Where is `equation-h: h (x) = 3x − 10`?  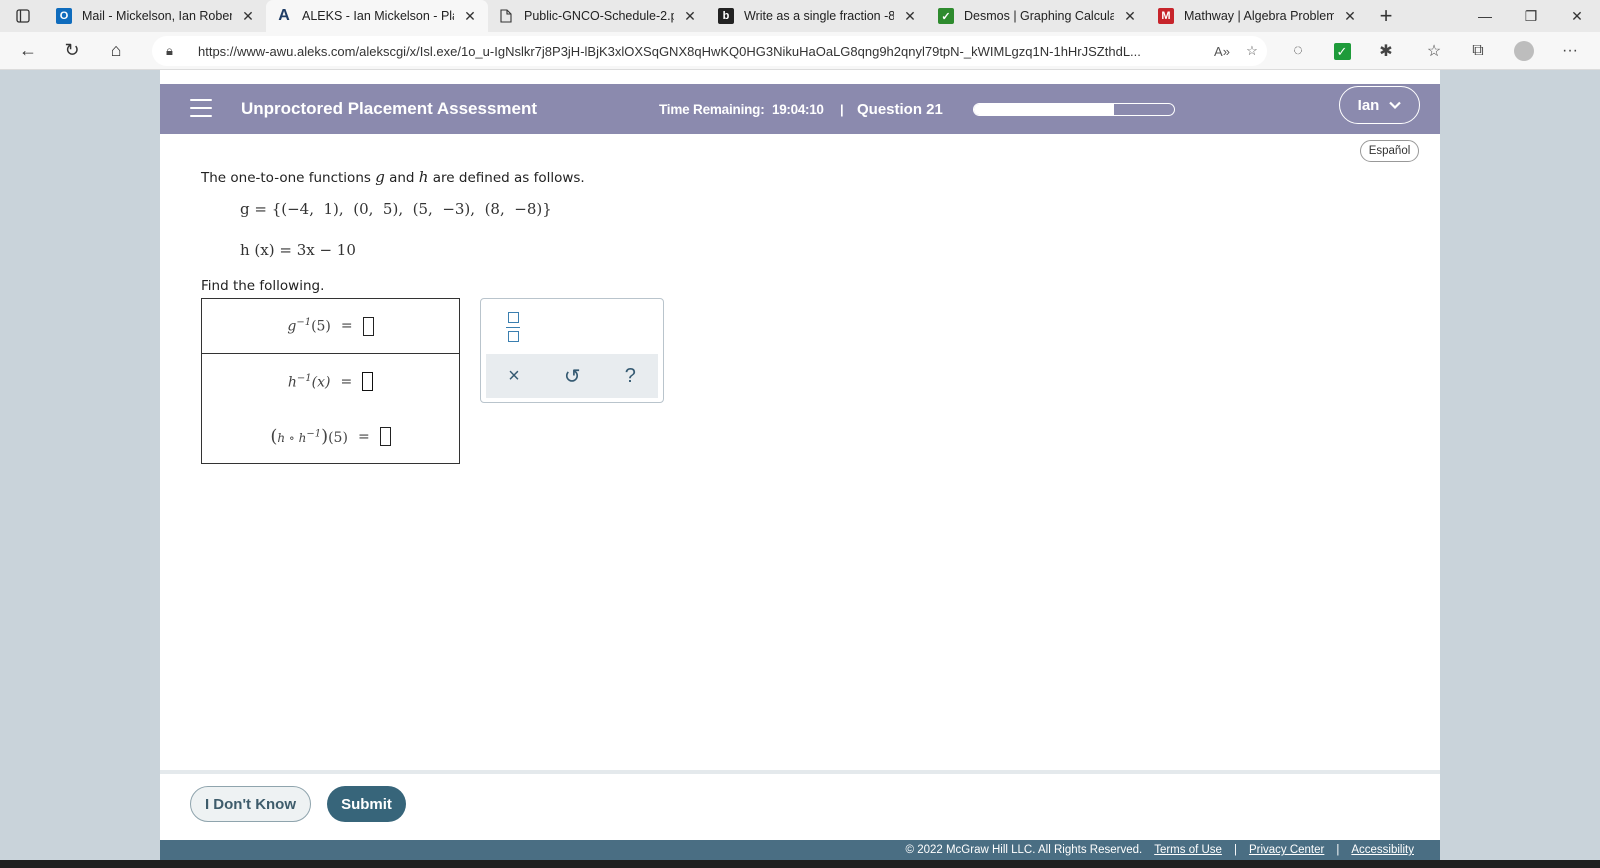 equation-h: h (x) = 3x − 10 is located at coordinates (298, 250).